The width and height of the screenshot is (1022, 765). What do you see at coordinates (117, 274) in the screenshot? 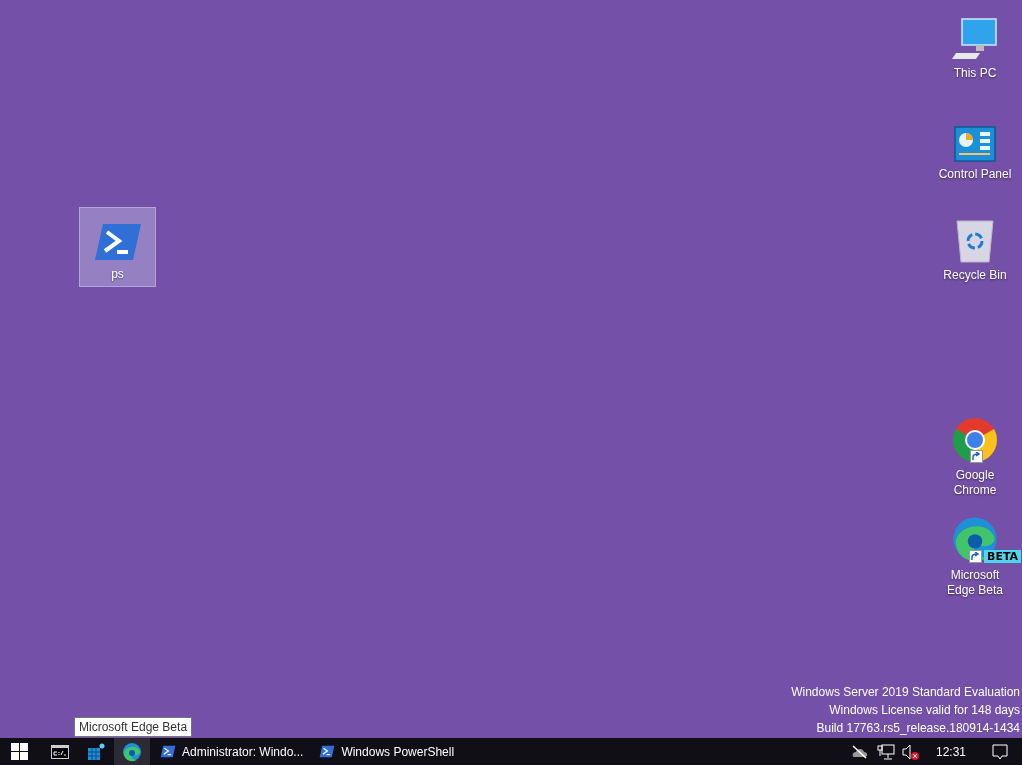
I see `icon-label: ps` at bounding box center [117, 274].